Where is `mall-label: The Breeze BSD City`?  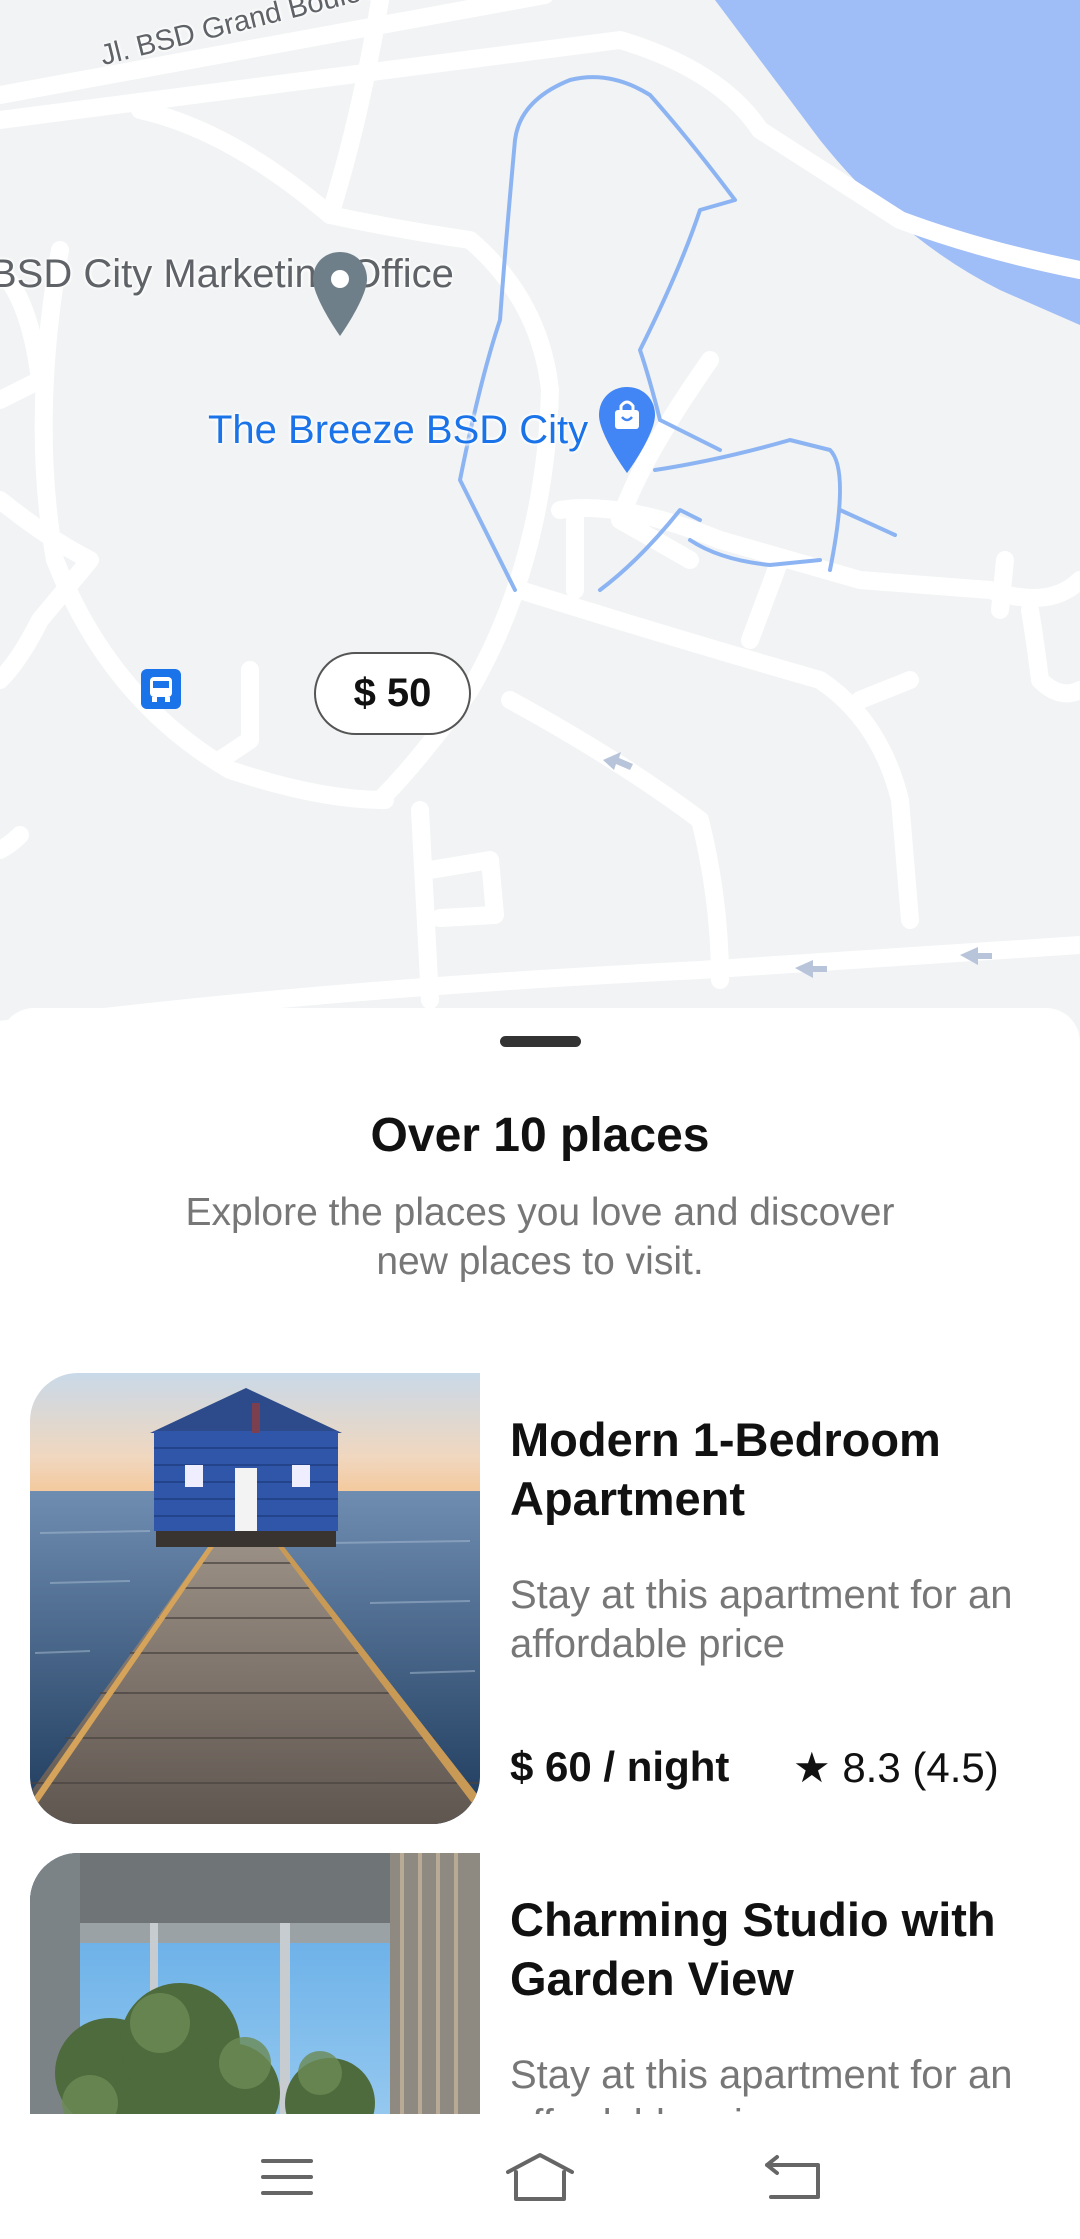
mall-label: The Breeze BSD City is located at coordinates (398, 430).